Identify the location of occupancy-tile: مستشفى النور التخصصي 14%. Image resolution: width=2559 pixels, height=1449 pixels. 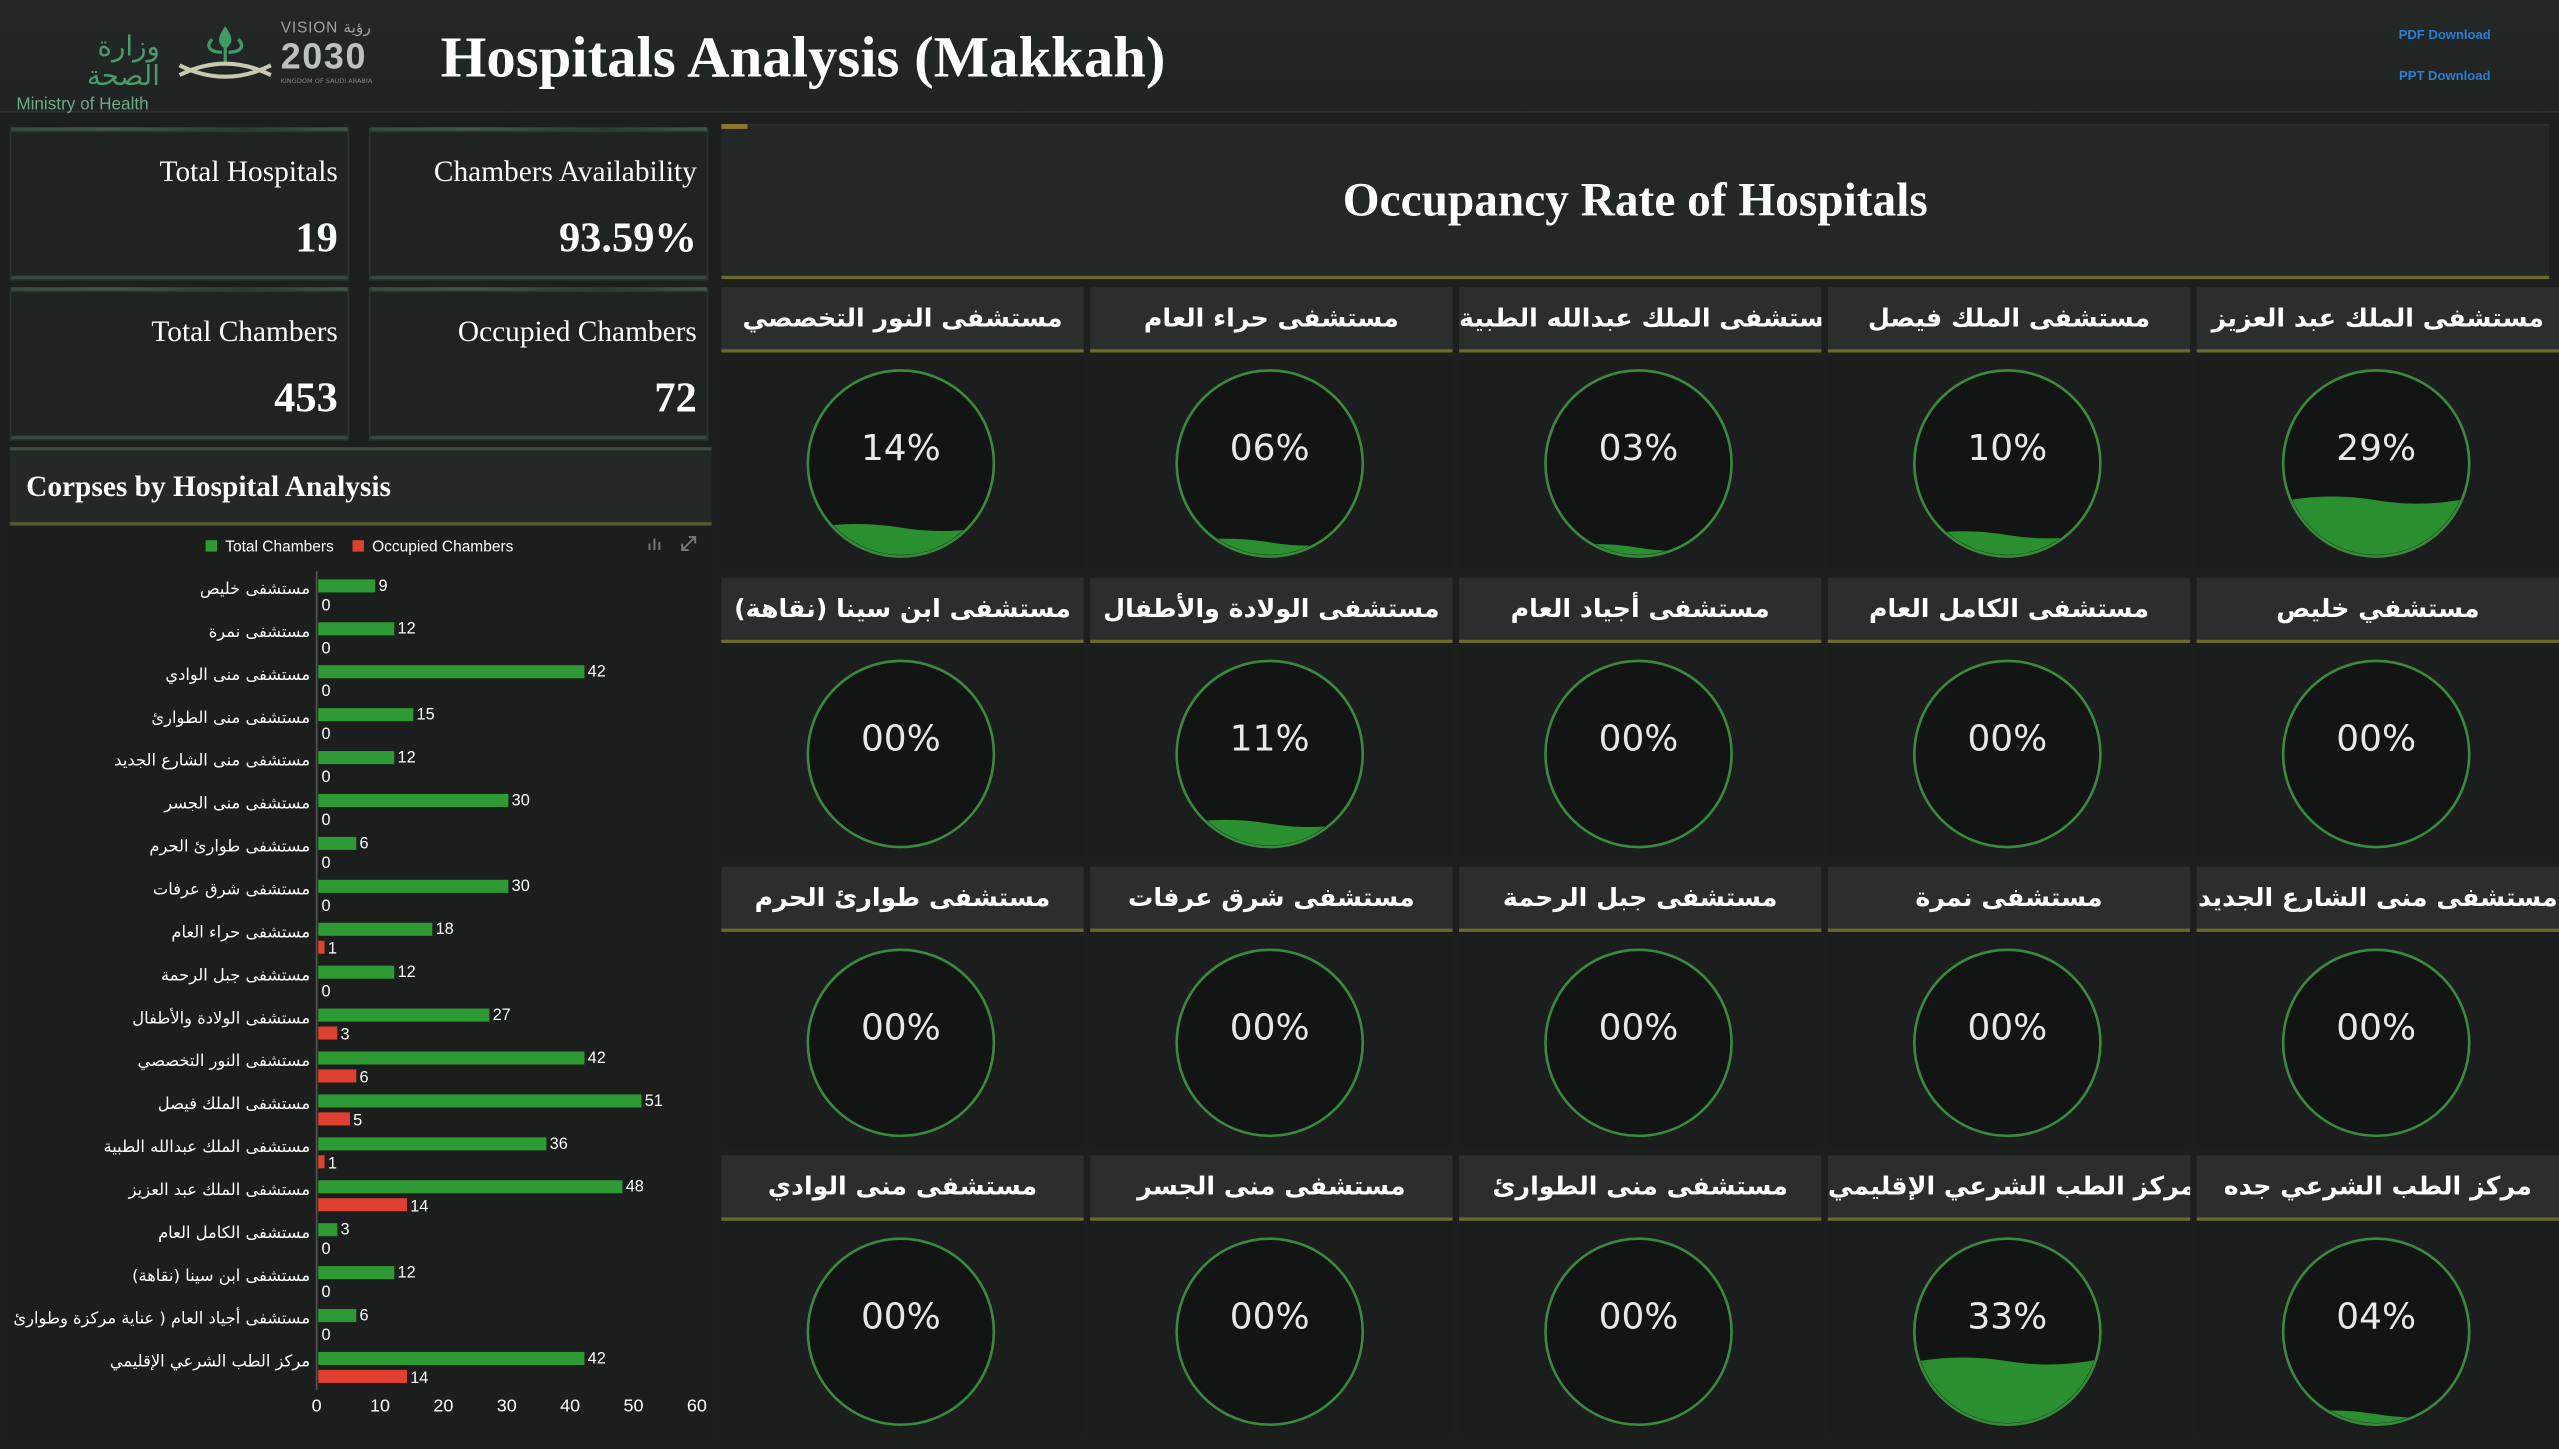
(902, 427).